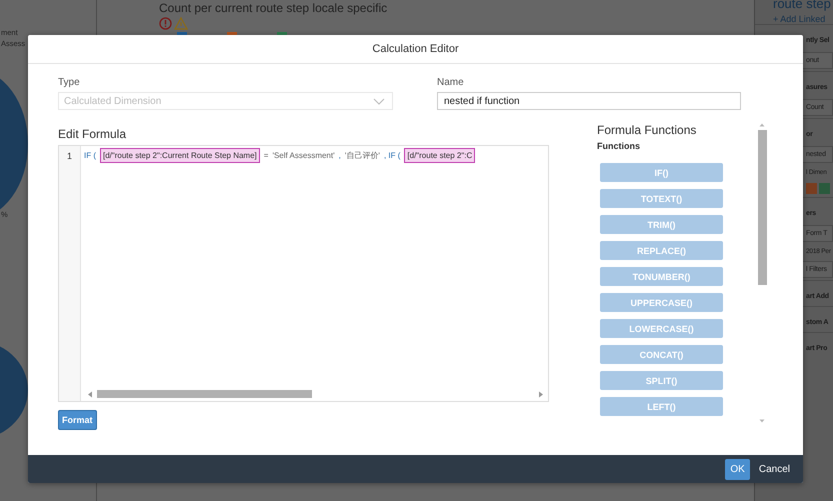 The image size is (833, 501). Describe the element at coordinates (661, 406) in the screenshot. I see `function-button: LEFT()` at that location.